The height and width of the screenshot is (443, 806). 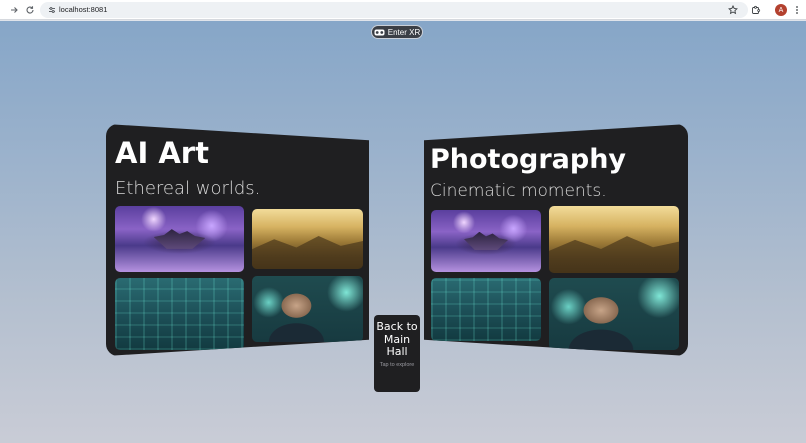 I want to click on profile-avatar: A, so click(x=781, y=10).